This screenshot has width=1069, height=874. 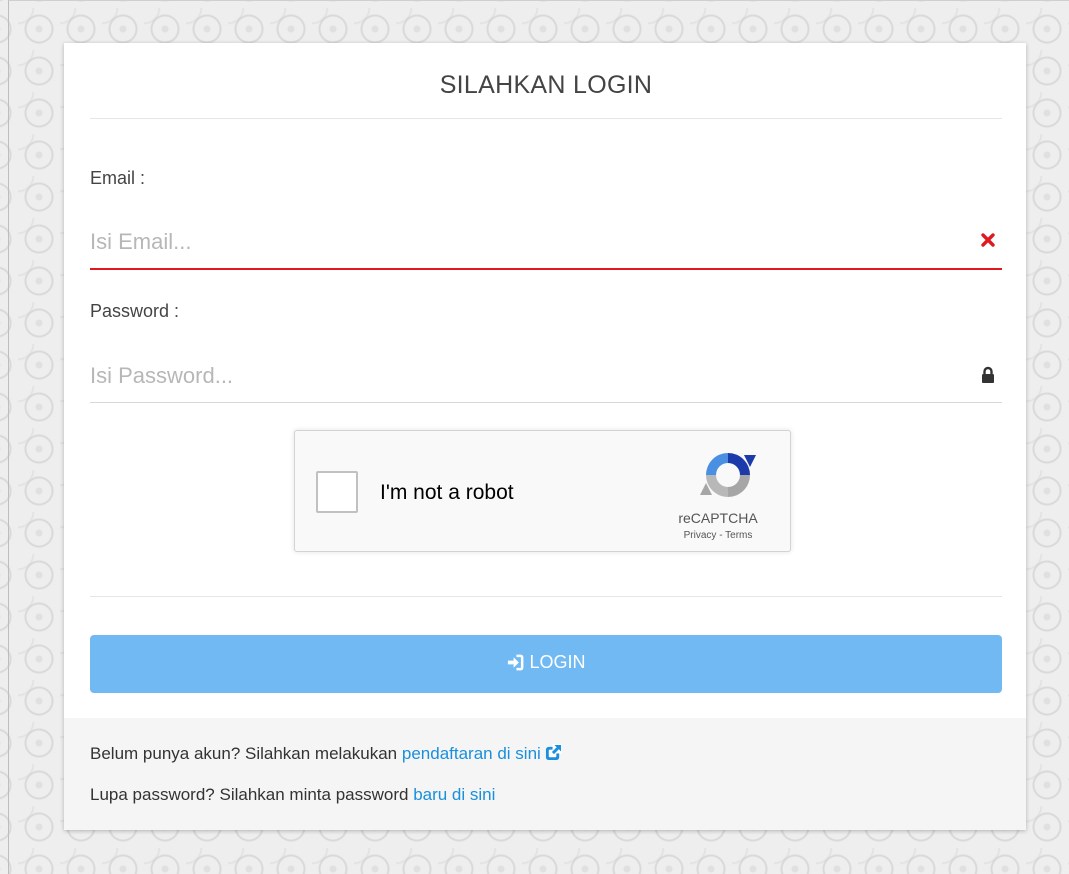 I want to click on forgot-password-link: baru di sini, so click(x=454, y=794).